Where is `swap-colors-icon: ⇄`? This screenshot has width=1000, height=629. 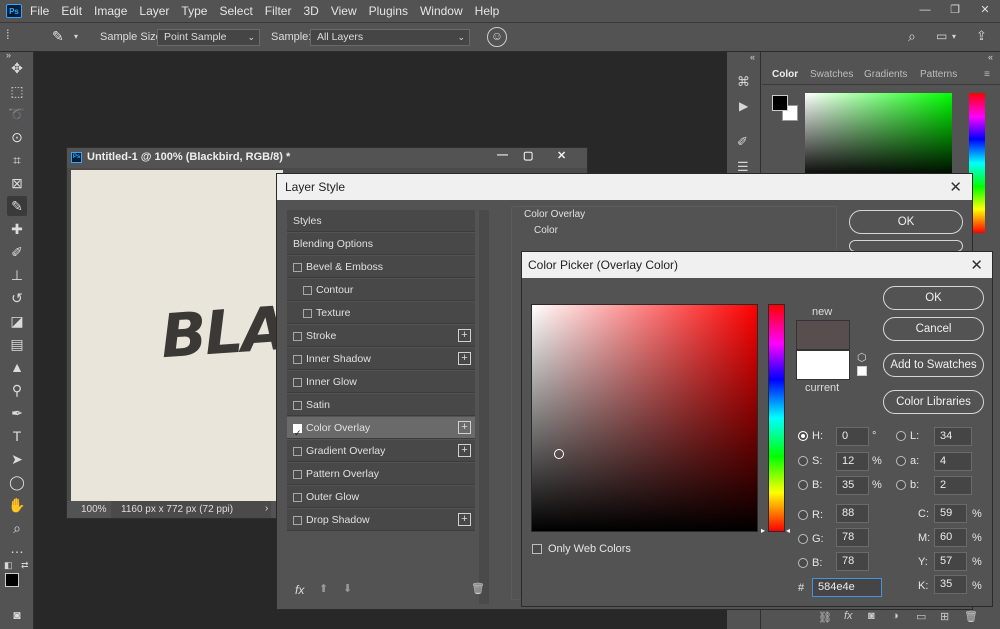
swap-colors-icon: ⇄ is located at coordinates (25, 565).